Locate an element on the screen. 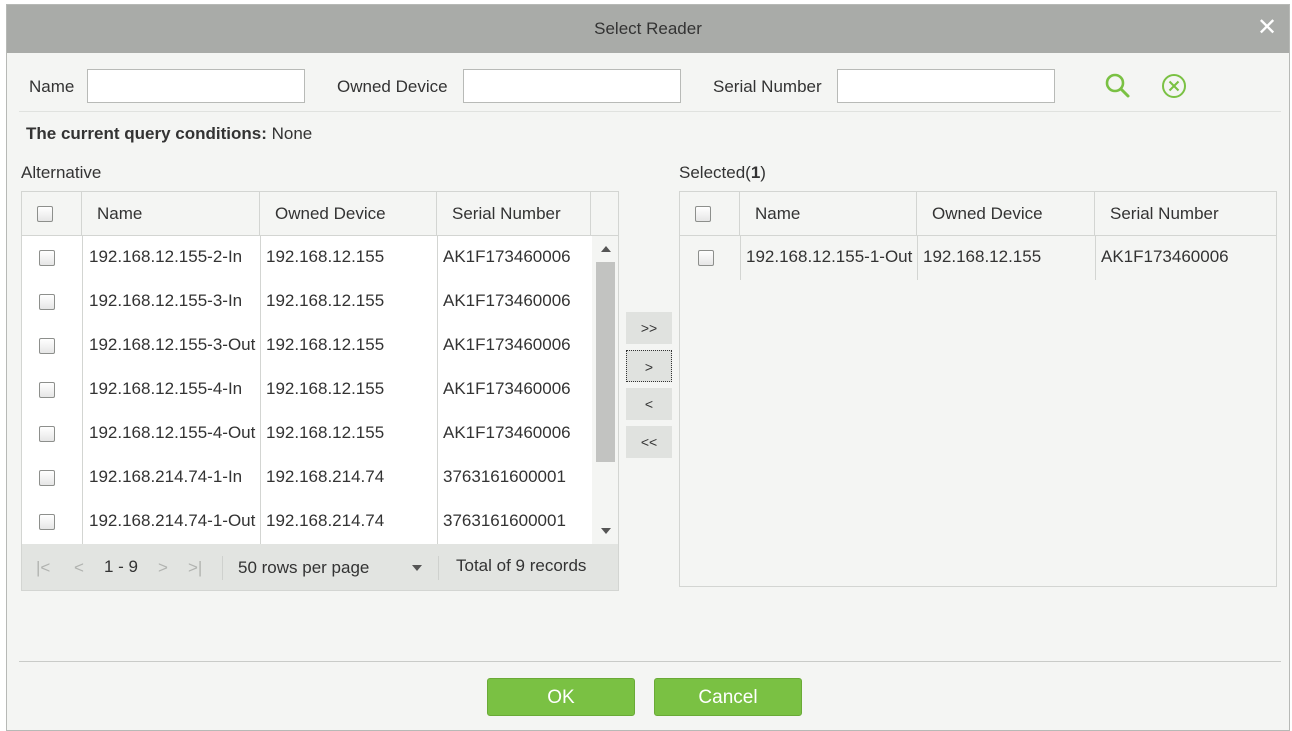 The image size is (1292, 731). move-left-button: < is located at coordinates (649, 404).